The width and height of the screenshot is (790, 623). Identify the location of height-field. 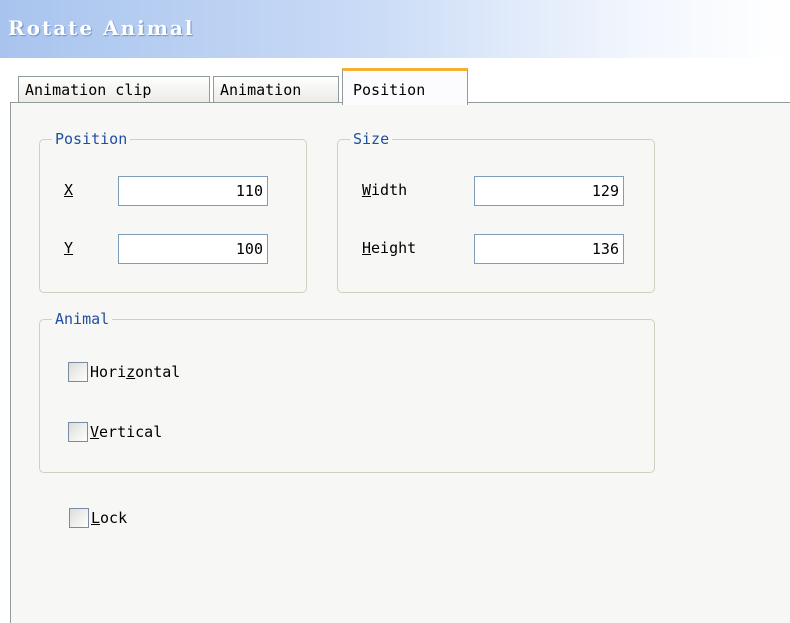
(549, 249).